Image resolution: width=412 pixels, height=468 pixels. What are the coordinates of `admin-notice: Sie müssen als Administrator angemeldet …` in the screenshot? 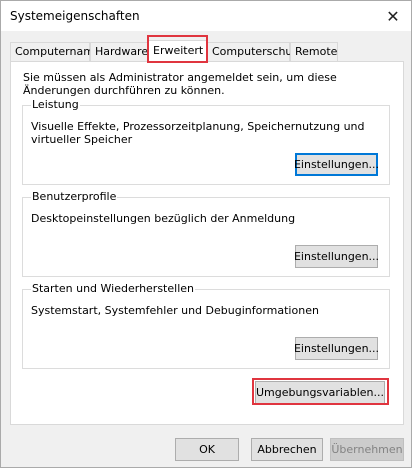 It's located at (180, 84).